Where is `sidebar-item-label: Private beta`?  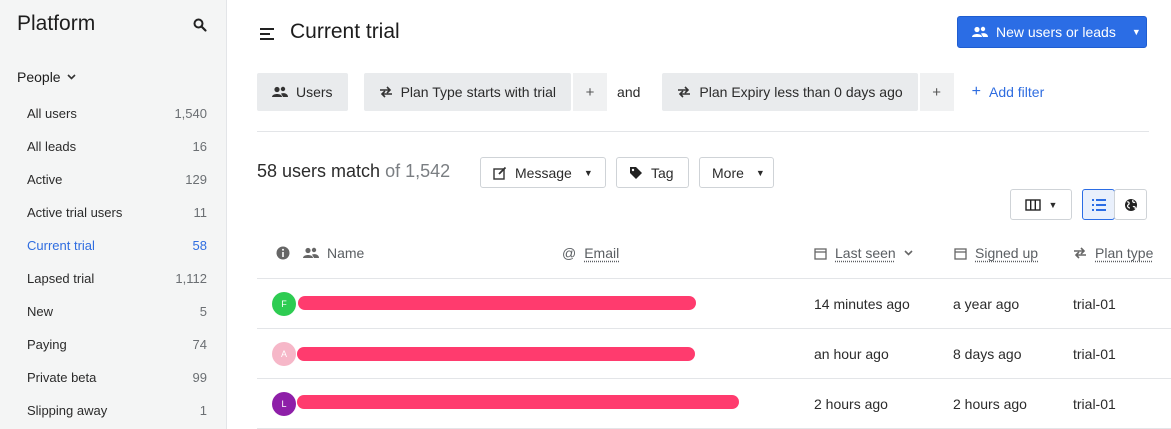
sidebar-item-label: Private beta is located at coordinates (62, 377).